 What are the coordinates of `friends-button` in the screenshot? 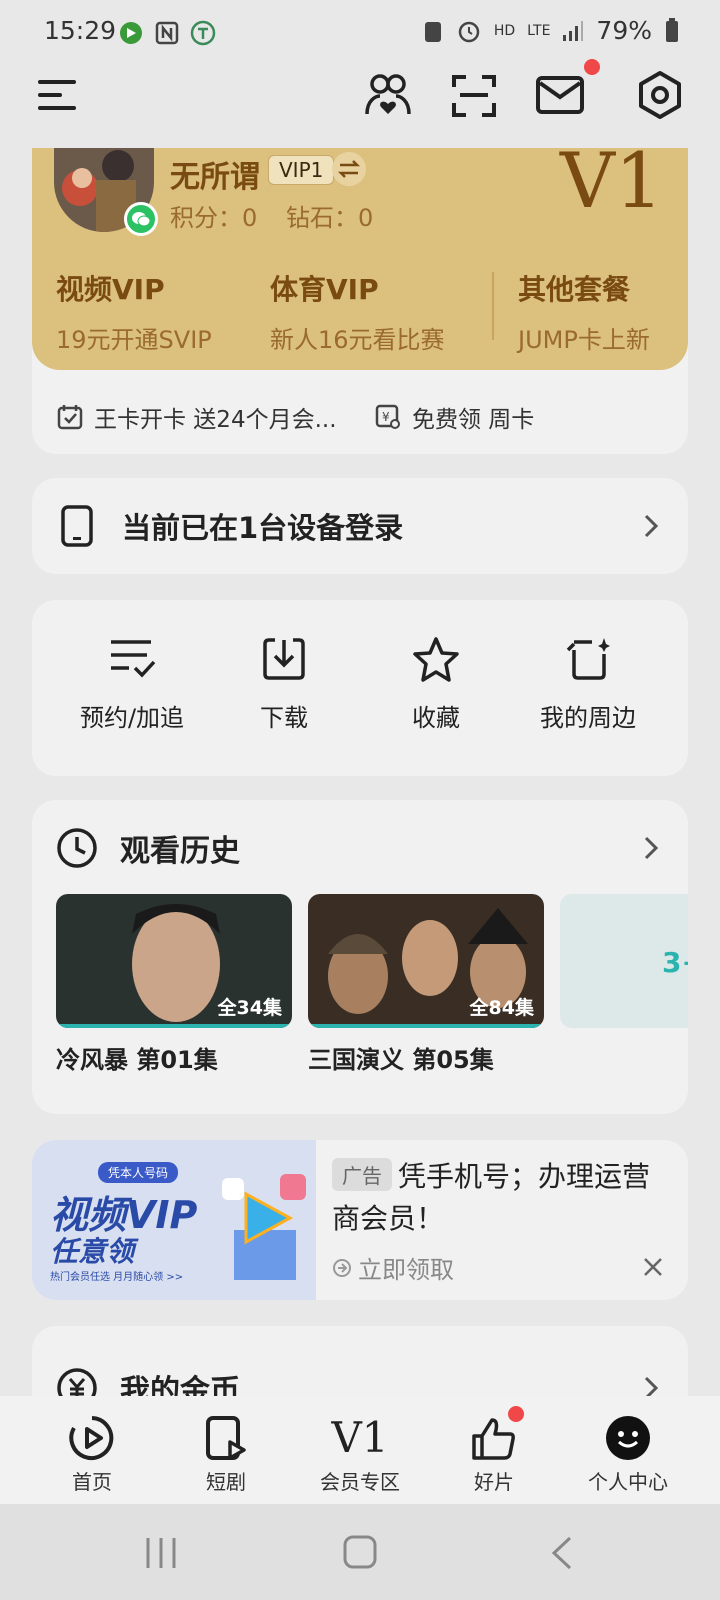 It's located at (388, 95).